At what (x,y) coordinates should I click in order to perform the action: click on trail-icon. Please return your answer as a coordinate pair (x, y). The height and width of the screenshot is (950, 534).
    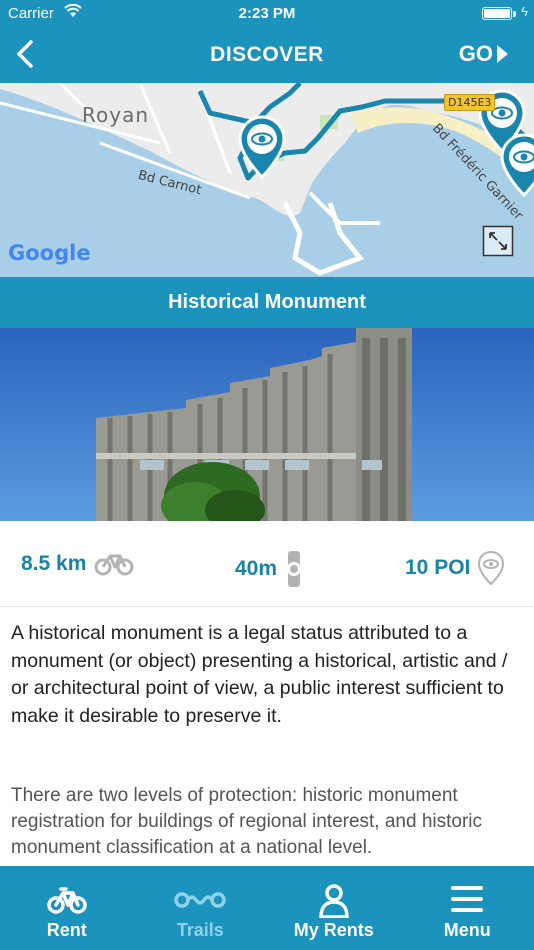
    Looking at the image, I should click on (201, 900).